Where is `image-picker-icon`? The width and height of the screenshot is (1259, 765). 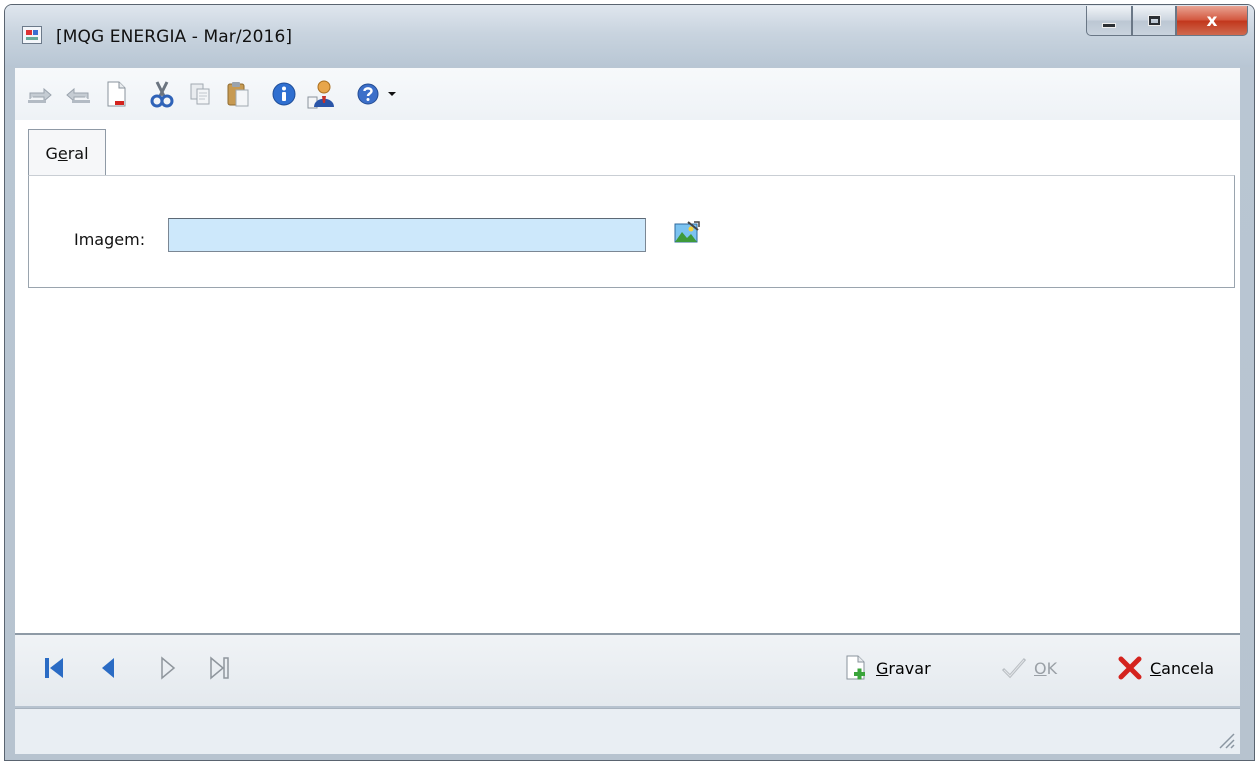 image-picker-icon is located at coordinates (687, 232).